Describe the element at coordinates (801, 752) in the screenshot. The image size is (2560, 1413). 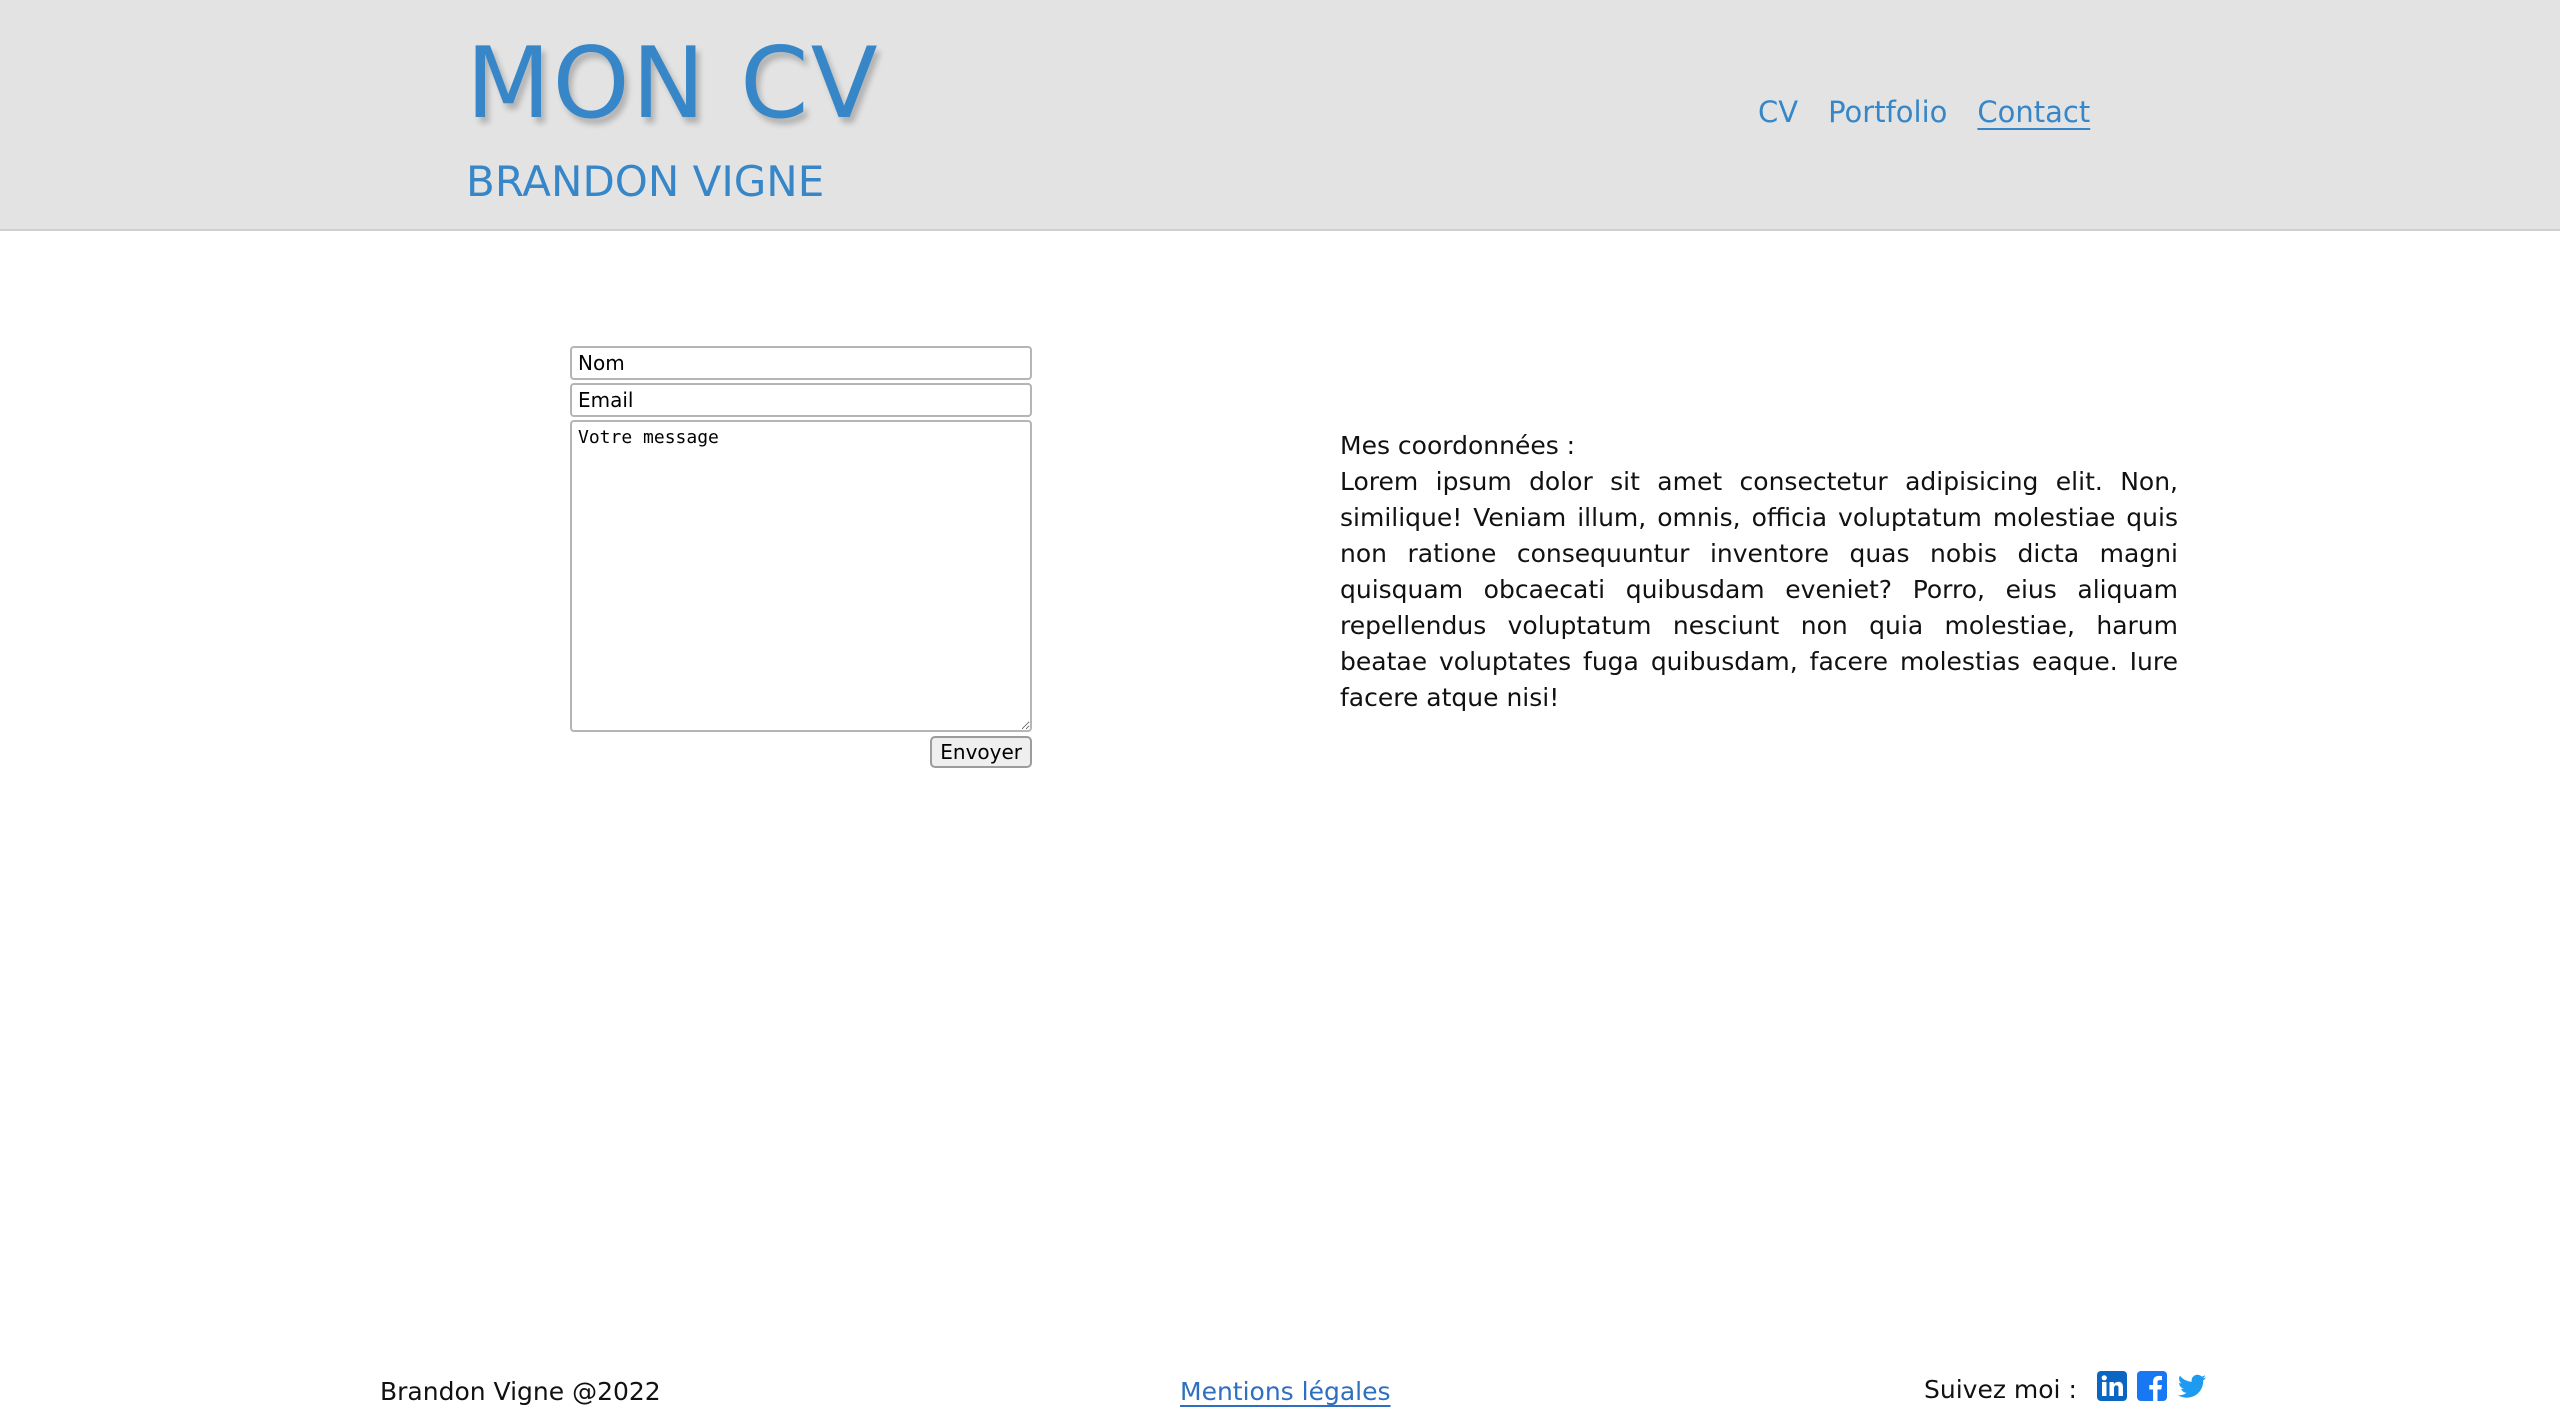
I see `submit-row: Envoyer` at that location.